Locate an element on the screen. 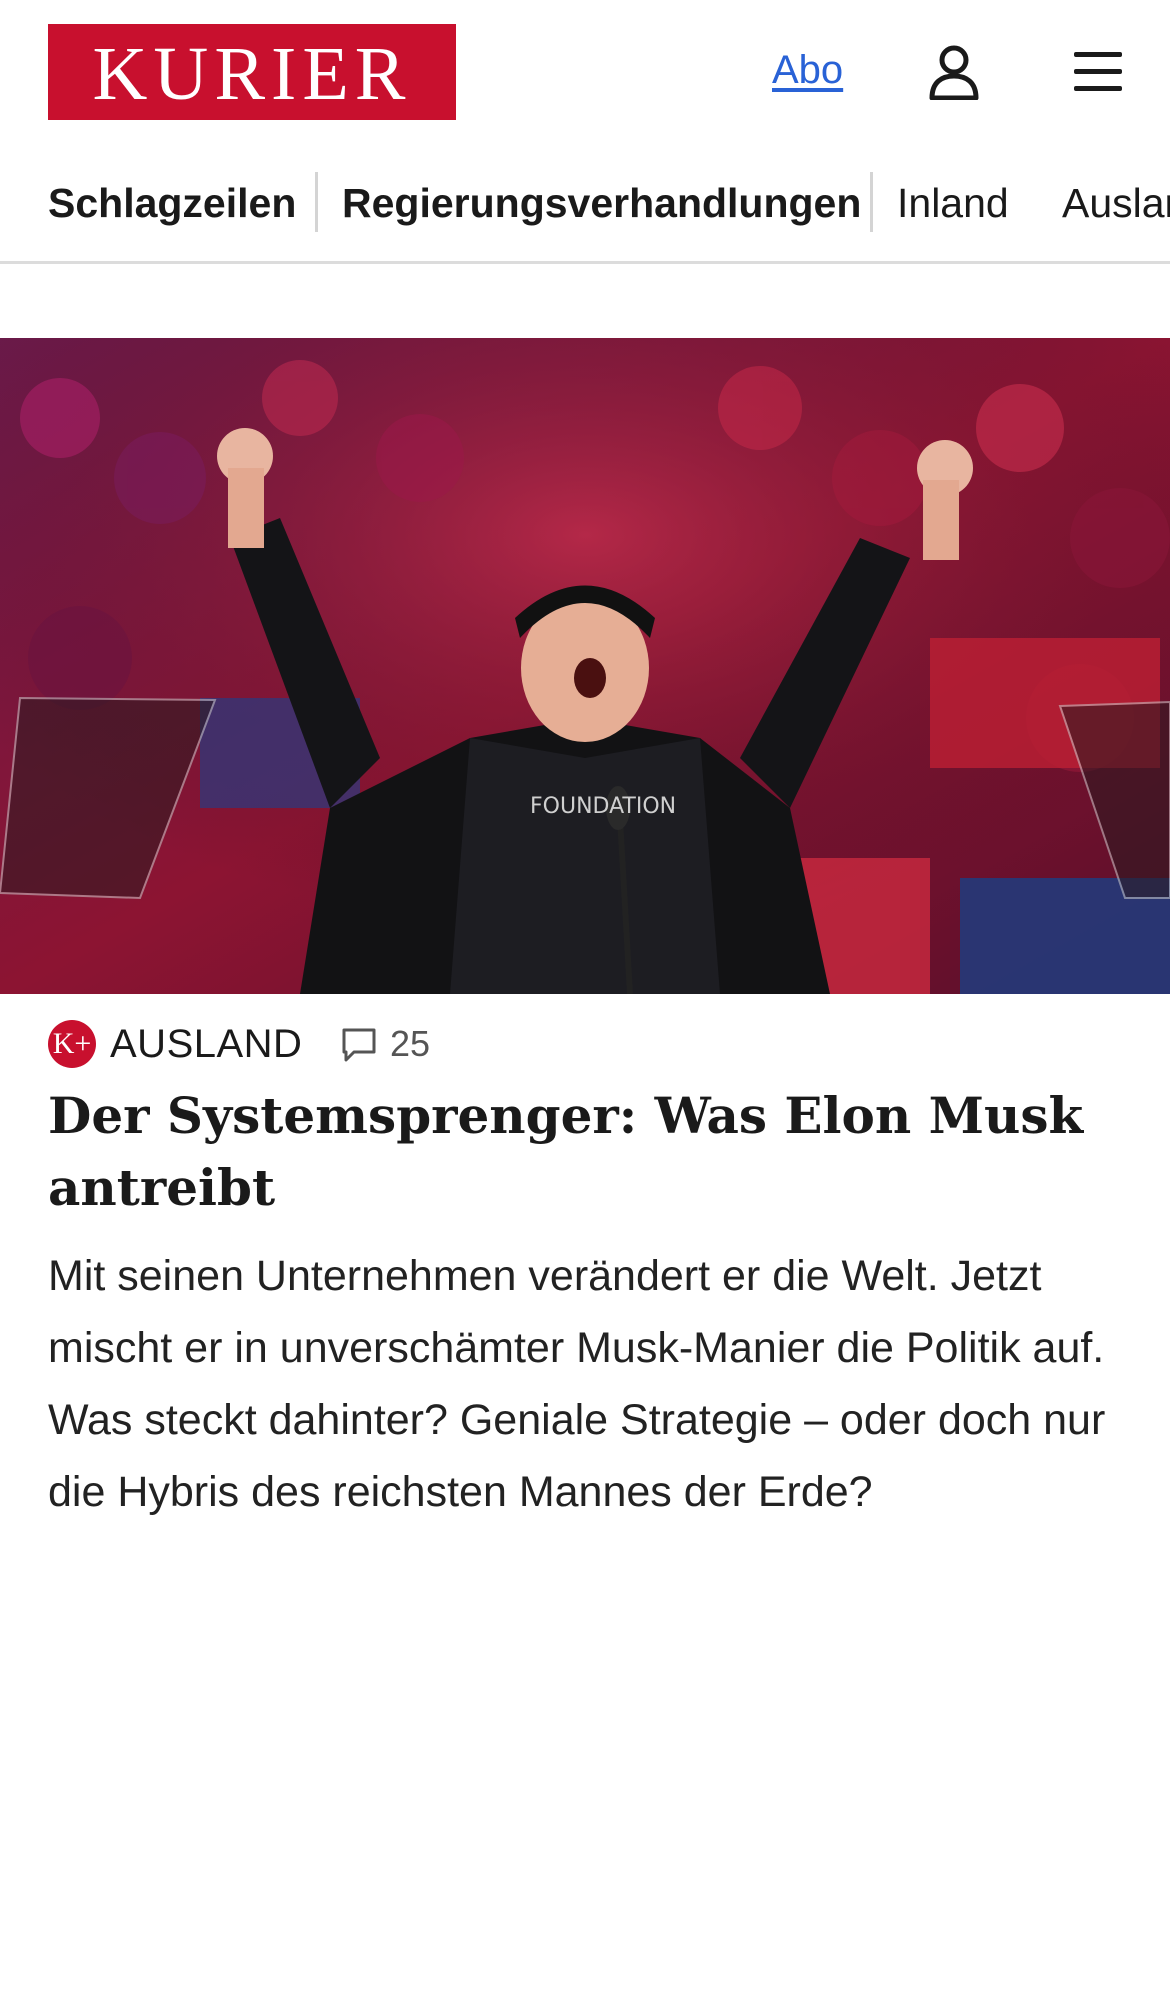 The image size is (1170, 1992). nav-item-regierungsverhandlungen: Regierungsverhandlungen is located at coordinates (601, 203).